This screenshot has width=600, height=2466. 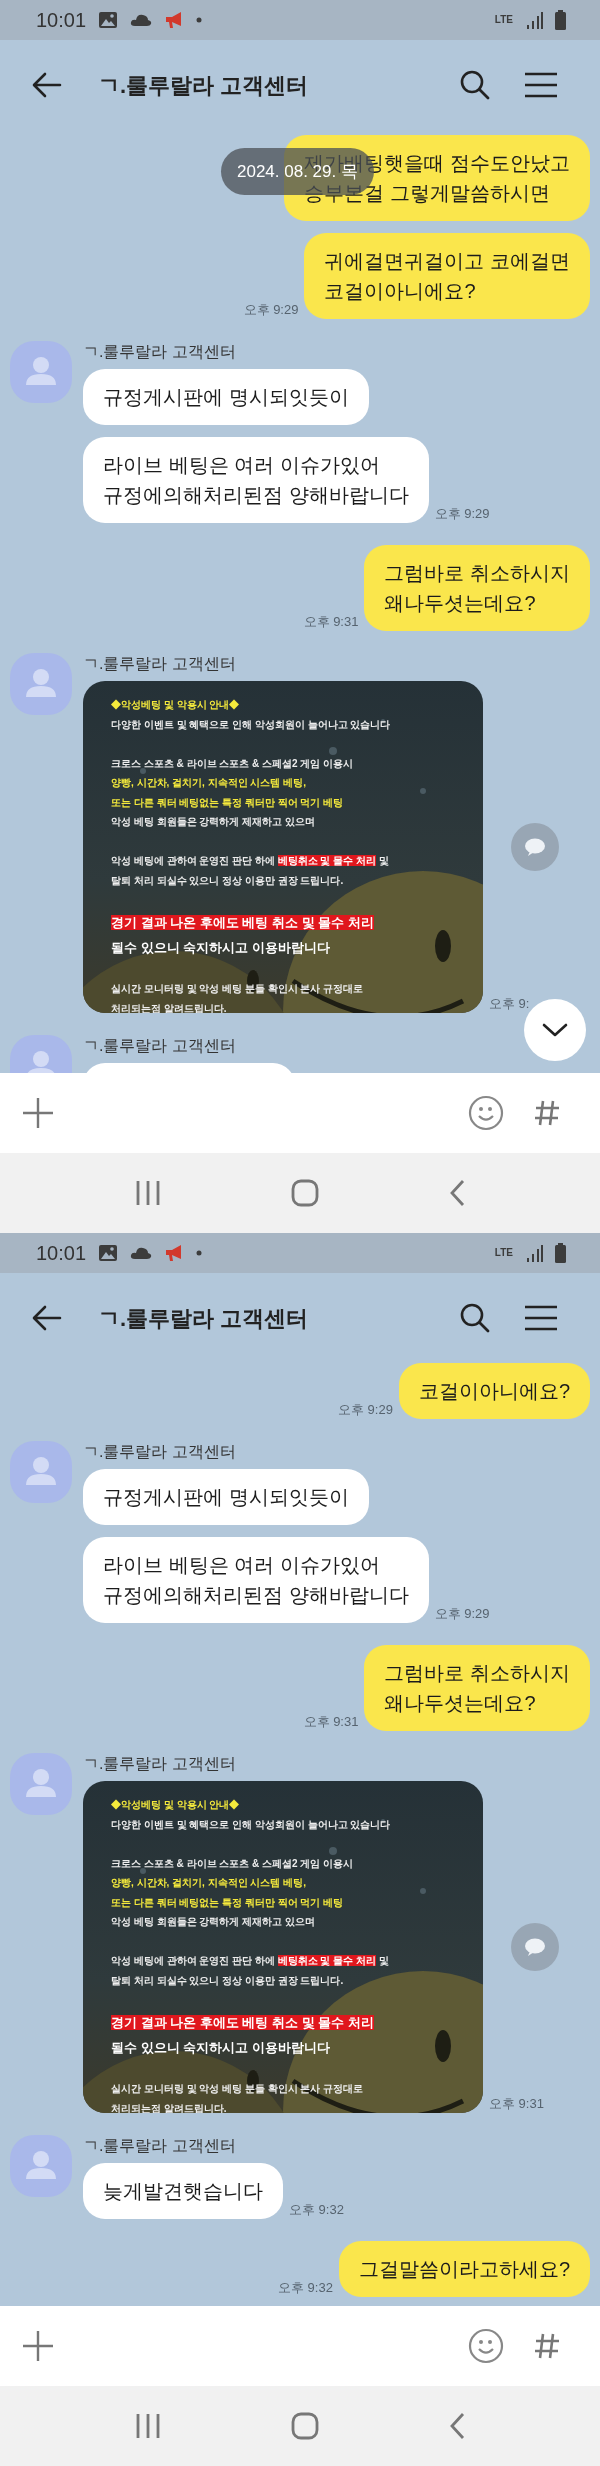 What do you see at coordinates (183, 2191) in the screenshot?
I see `message-bubble: 늦게발견햇습니다` at bounding box center [183, 2191].